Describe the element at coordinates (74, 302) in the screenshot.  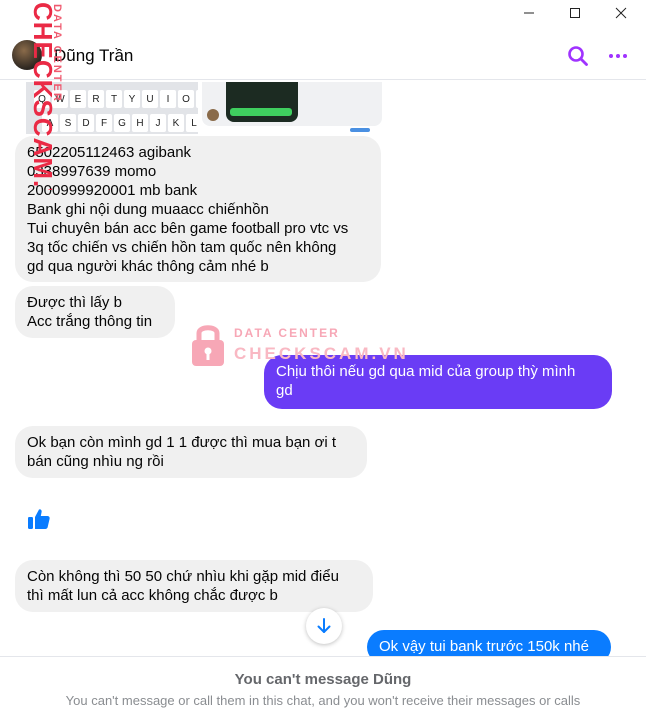
I see `message-line: Được thì lấy b` at that location.